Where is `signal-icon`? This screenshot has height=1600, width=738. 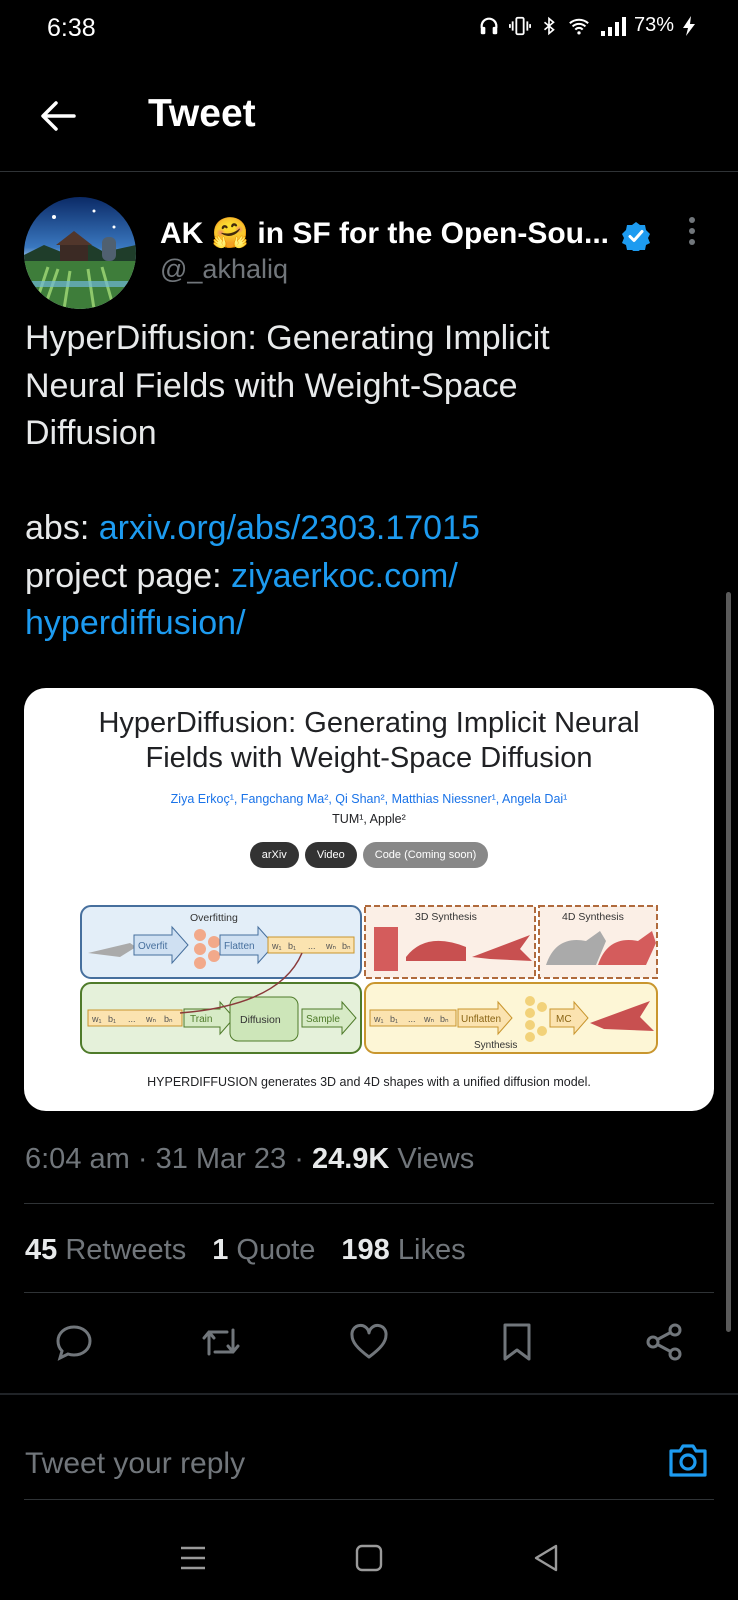 signal-icon is located at coordinates (613, 26).